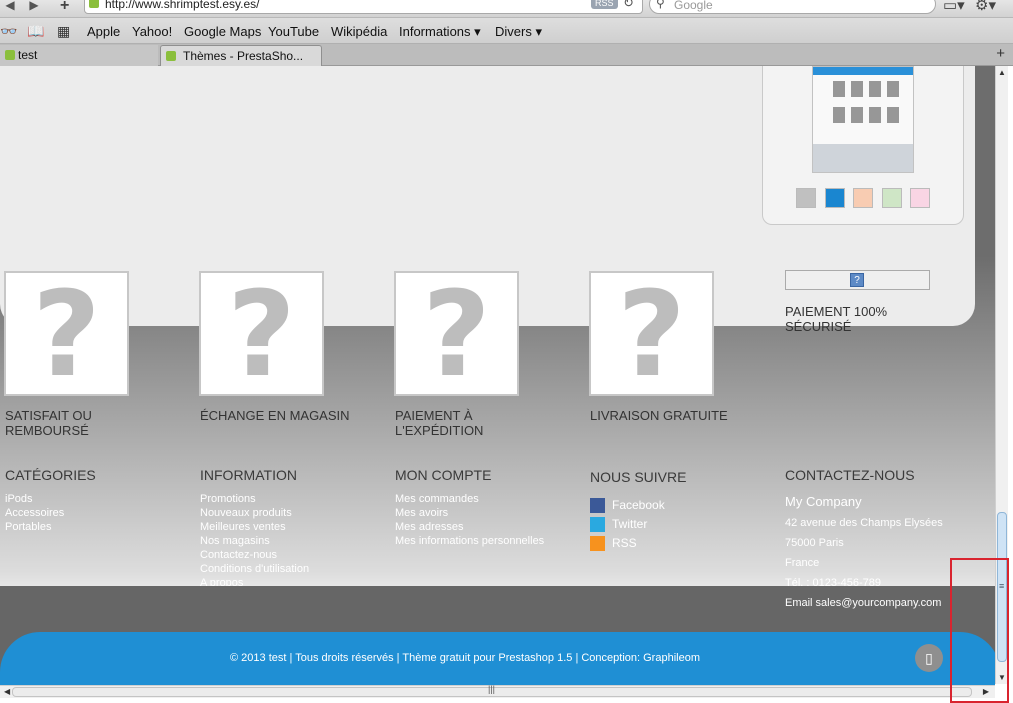 This screenshot has height=703, width=1013. I want to click on scroll-up-icon: ▲, so click(1002, 72).